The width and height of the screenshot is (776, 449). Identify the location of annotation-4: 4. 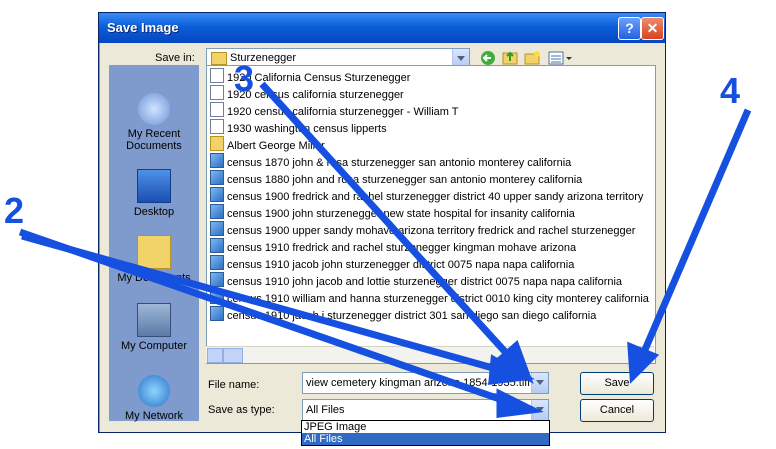
(730, 90).